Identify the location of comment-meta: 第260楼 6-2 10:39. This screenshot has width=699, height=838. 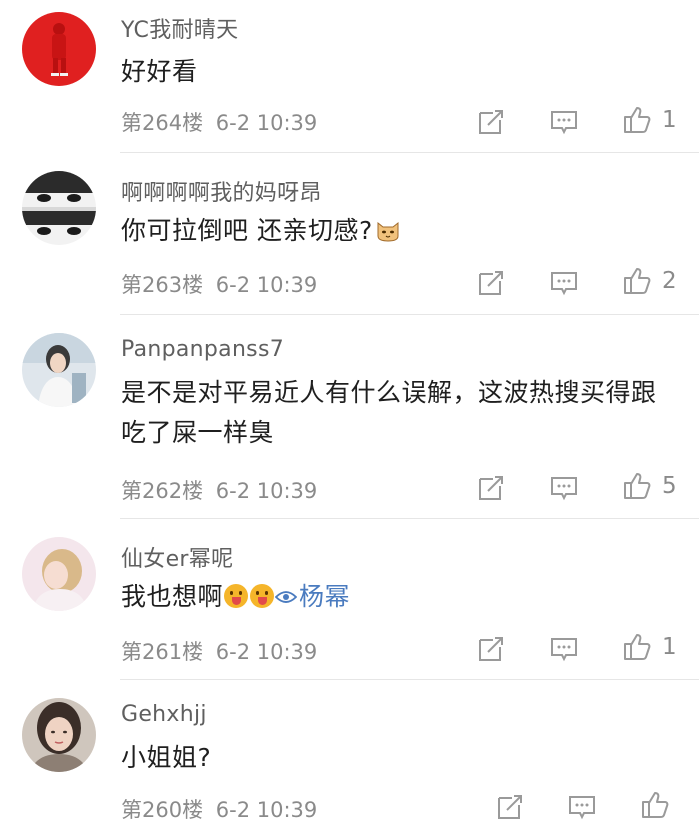
(219, 809).